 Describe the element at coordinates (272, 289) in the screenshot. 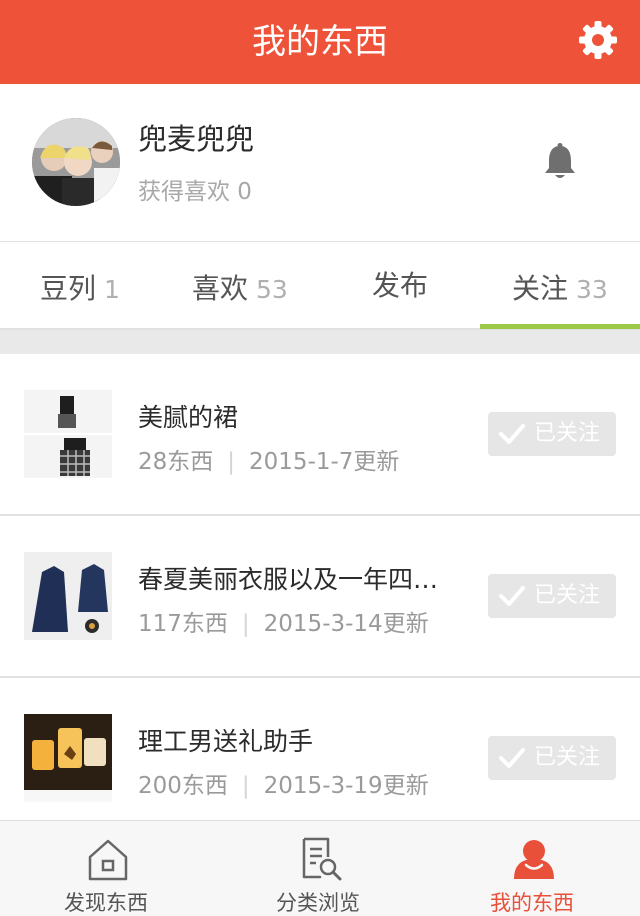

I see `tab-count: 53` at that location.